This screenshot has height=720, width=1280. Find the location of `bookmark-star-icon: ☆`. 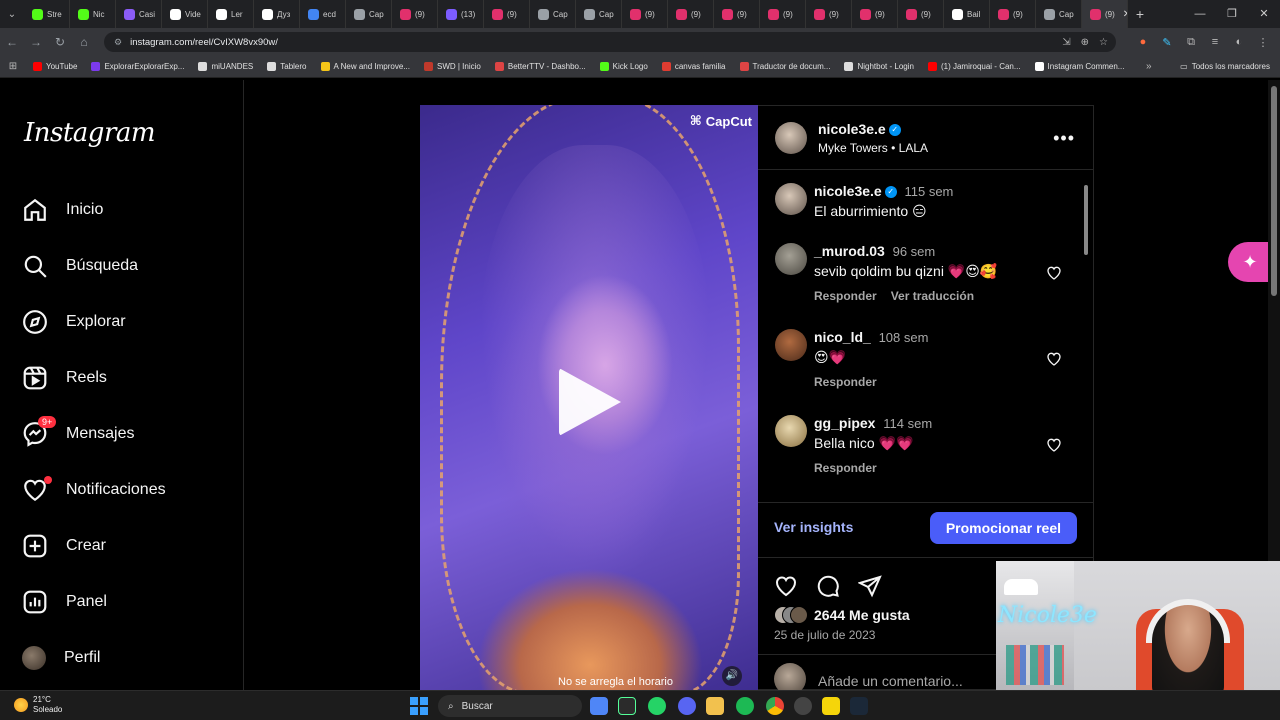

bookmark-star-icon: ☆ is located at coordinates (1103, 42).